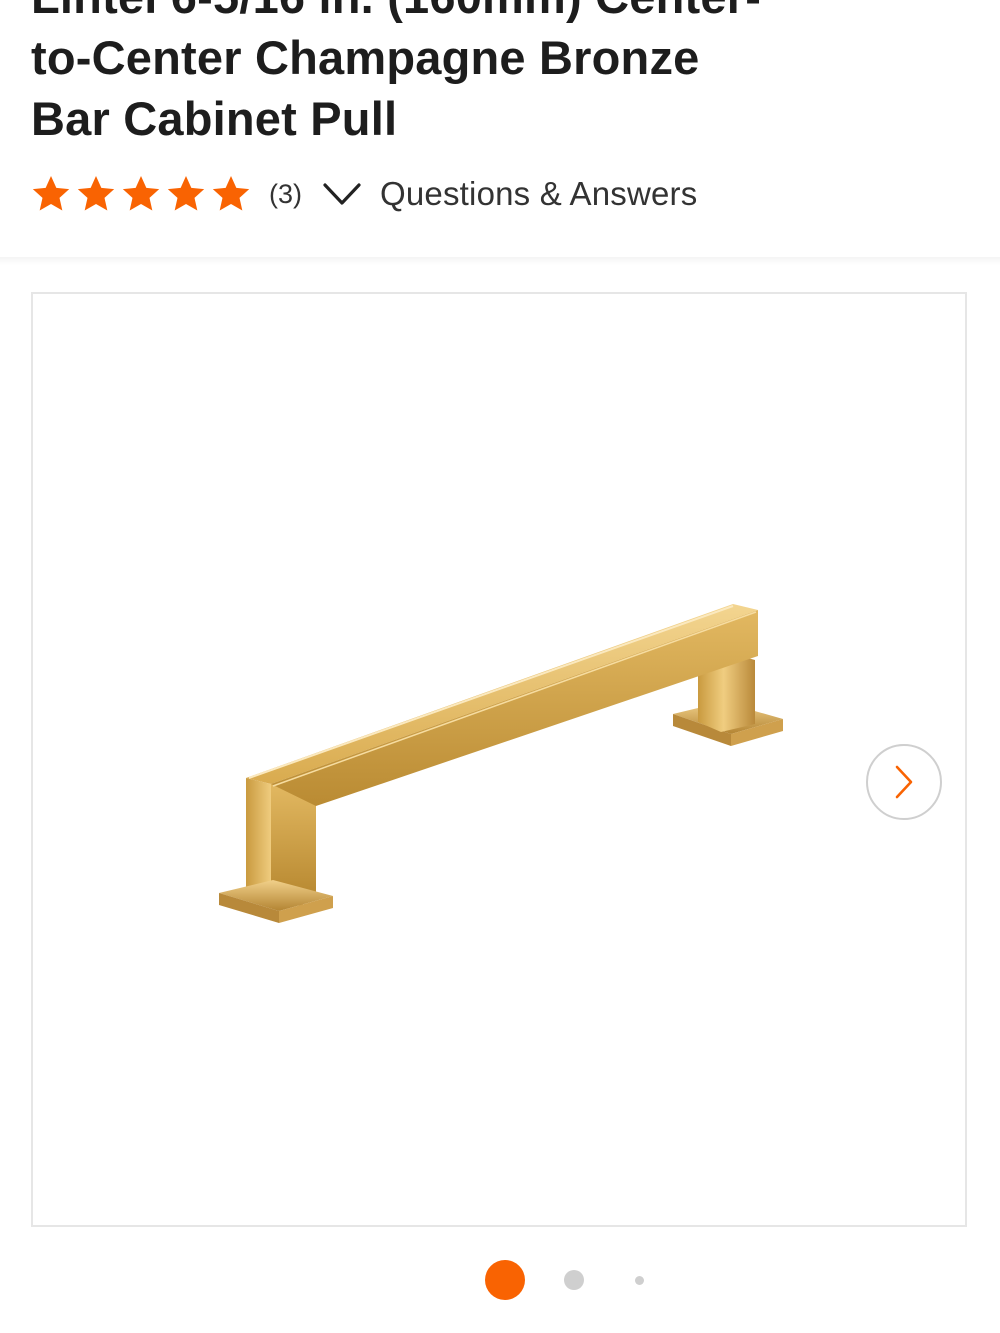 This screenshot has height=1333, width=1000. I want to click on carousel-indicators, so click(500, 1280).